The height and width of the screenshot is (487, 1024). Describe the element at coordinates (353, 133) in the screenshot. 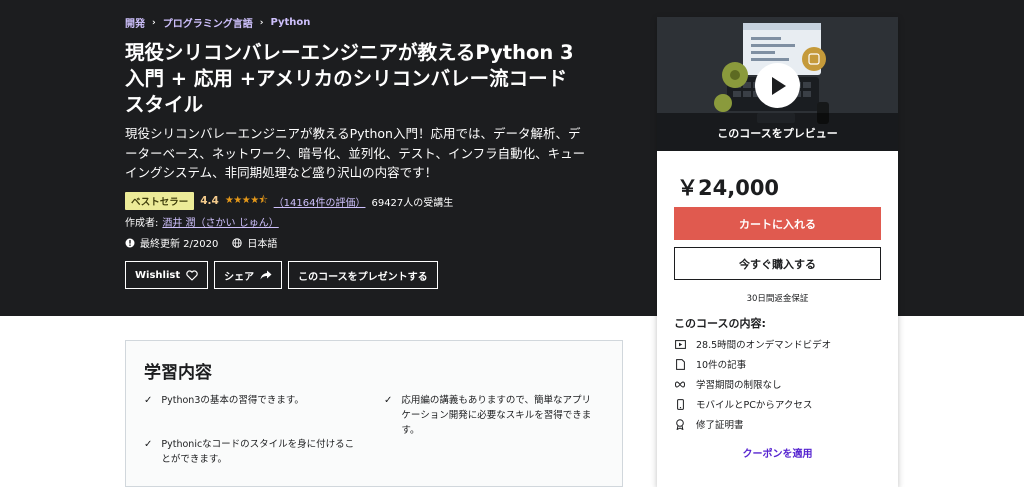

I see `course-subtitle-line: 現役シリコンバレーエンジニアが教えるPython入門！応用では、データ解析、デ` at that location.